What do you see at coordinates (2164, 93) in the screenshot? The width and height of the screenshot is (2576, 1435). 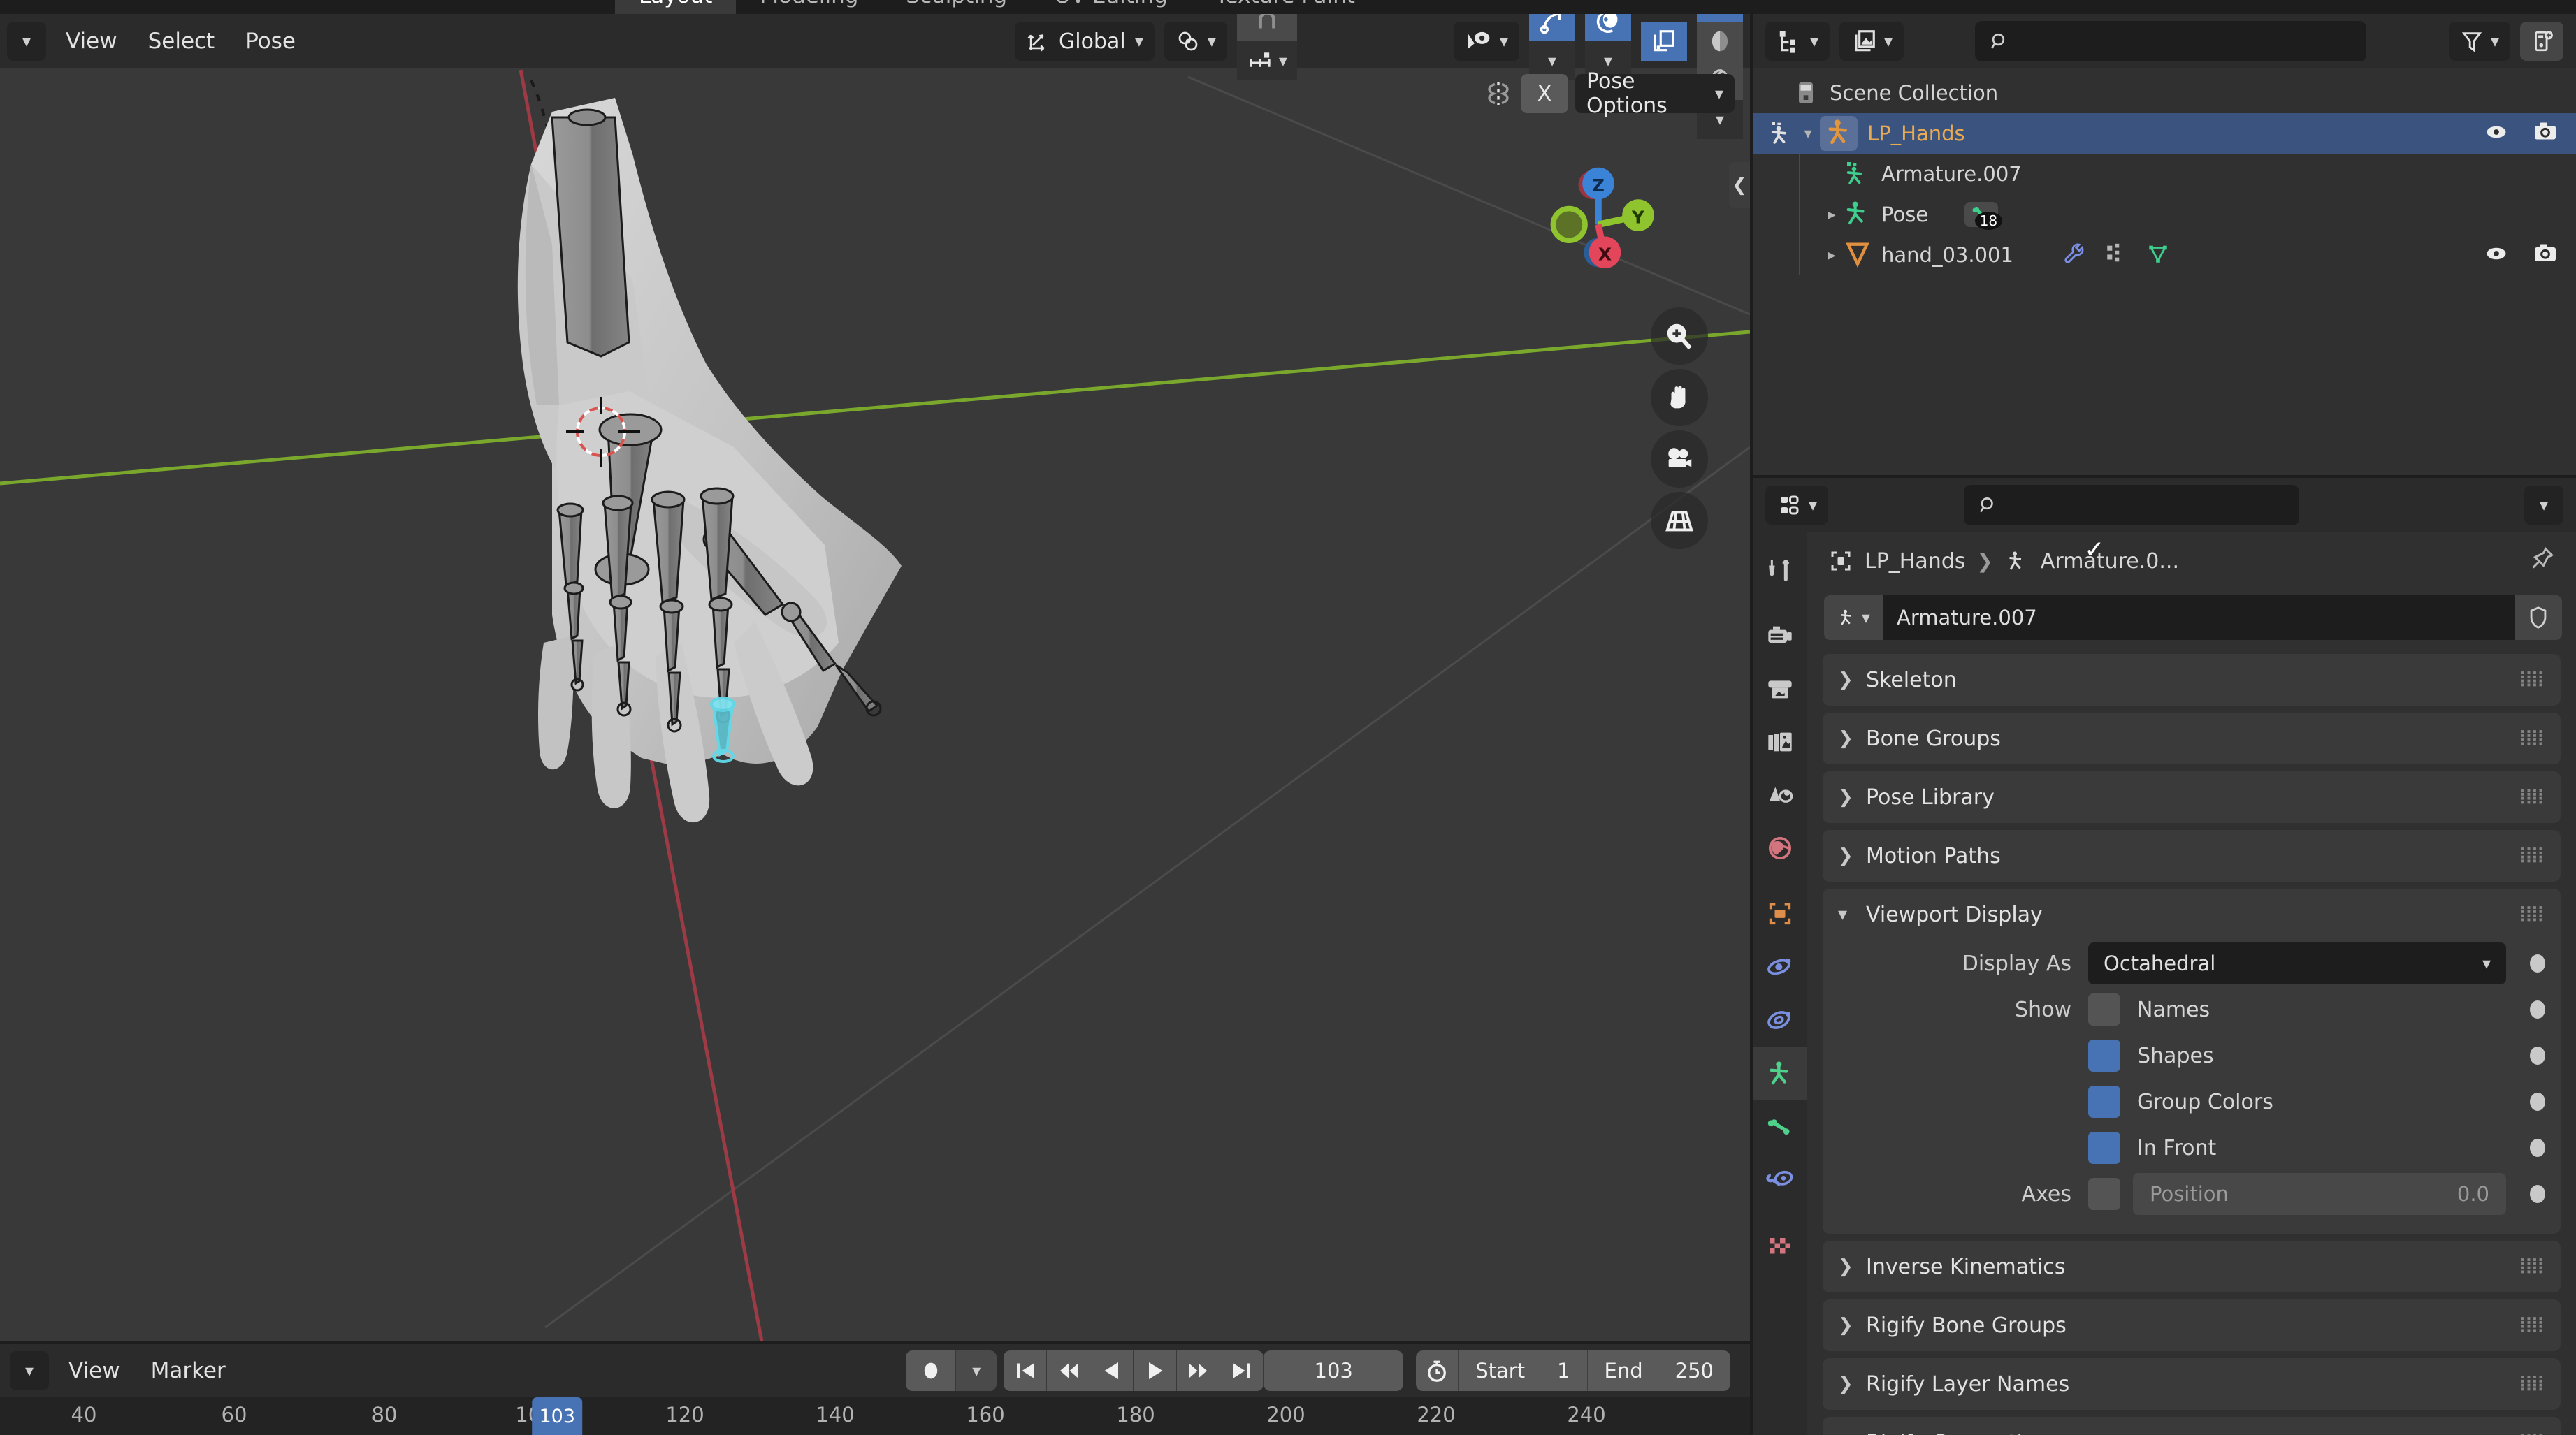 I see `outliner-row-scene-collection: Scene Collection` at bounding box center [2164, 93].